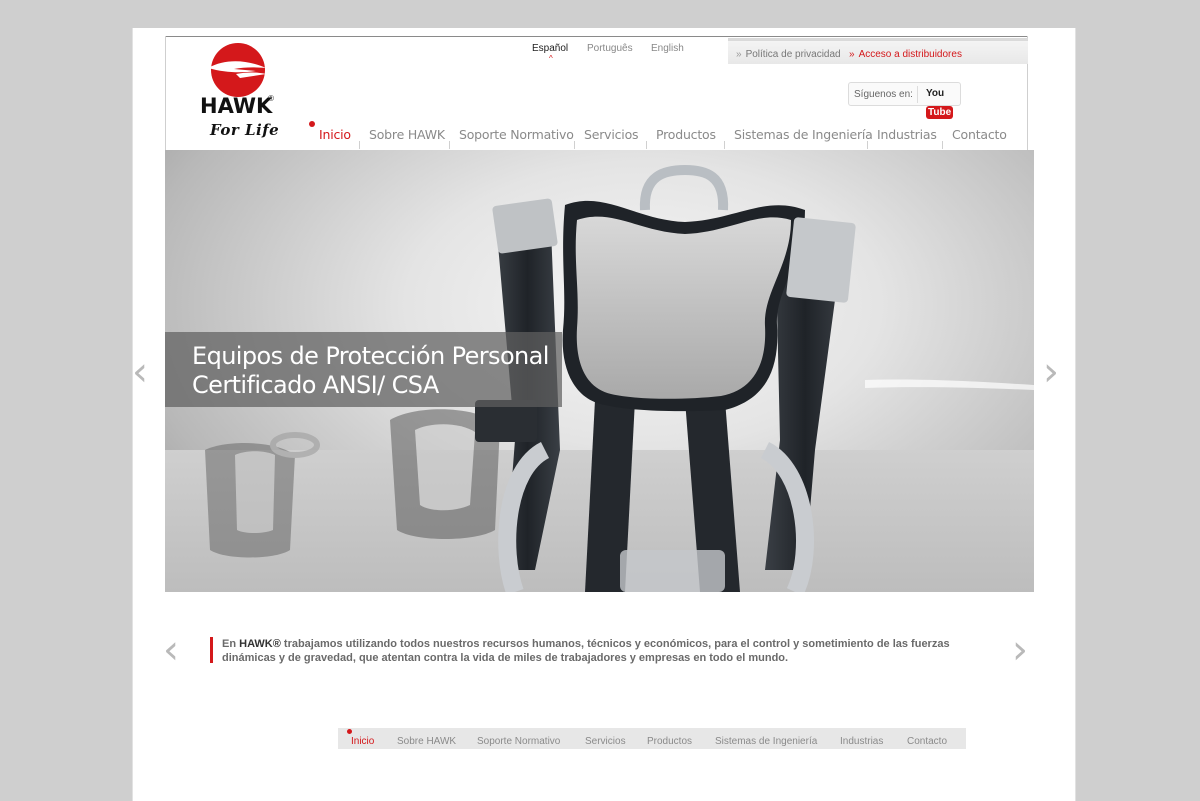  I want to click on nav-item-sobre-hawk: Sobre HAWK, so click(407, 134).